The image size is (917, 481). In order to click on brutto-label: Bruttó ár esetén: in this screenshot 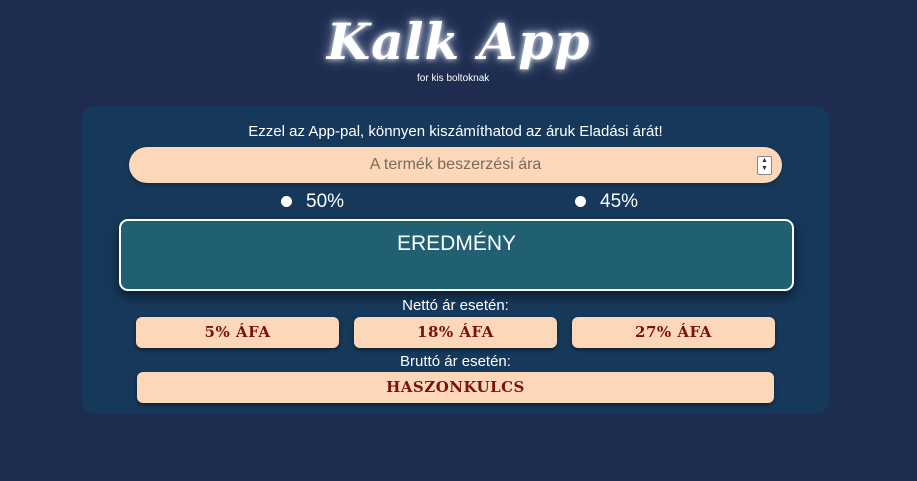, I will do `click(455, 361)`.